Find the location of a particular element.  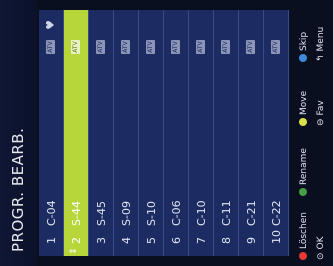

blue-button-icon is located at coordinates (303, 58).